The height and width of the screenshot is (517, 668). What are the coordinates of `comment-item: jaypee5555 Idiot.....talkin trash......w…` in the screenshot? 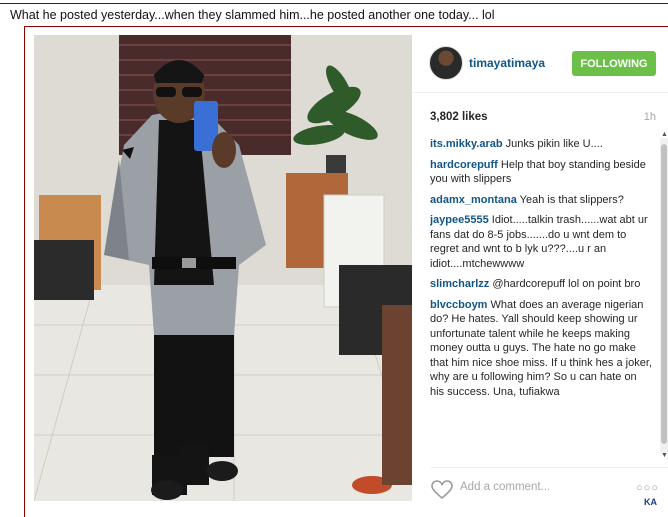 It's located at (541, 242).